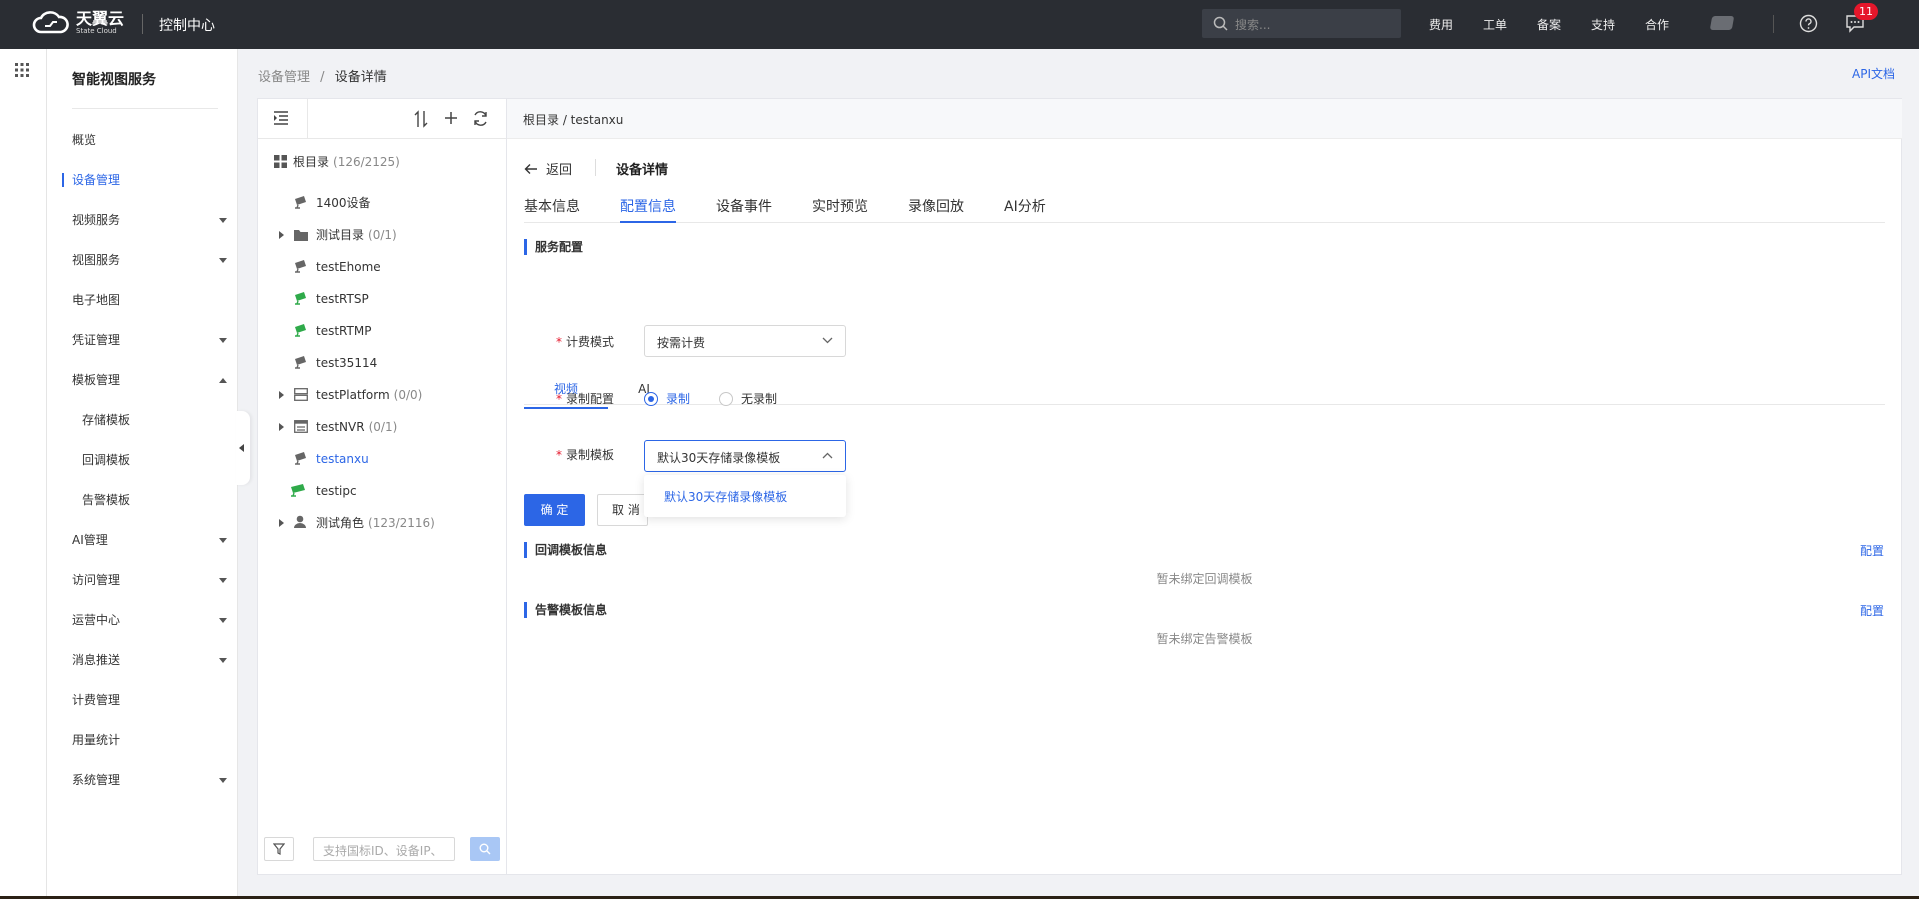 Image resolution: width=1919 pixels, height=899 pixels. Describe the element at coordinates (344, 331) in the screenshot. I see `tree-node-label: testRTMP` at that location.